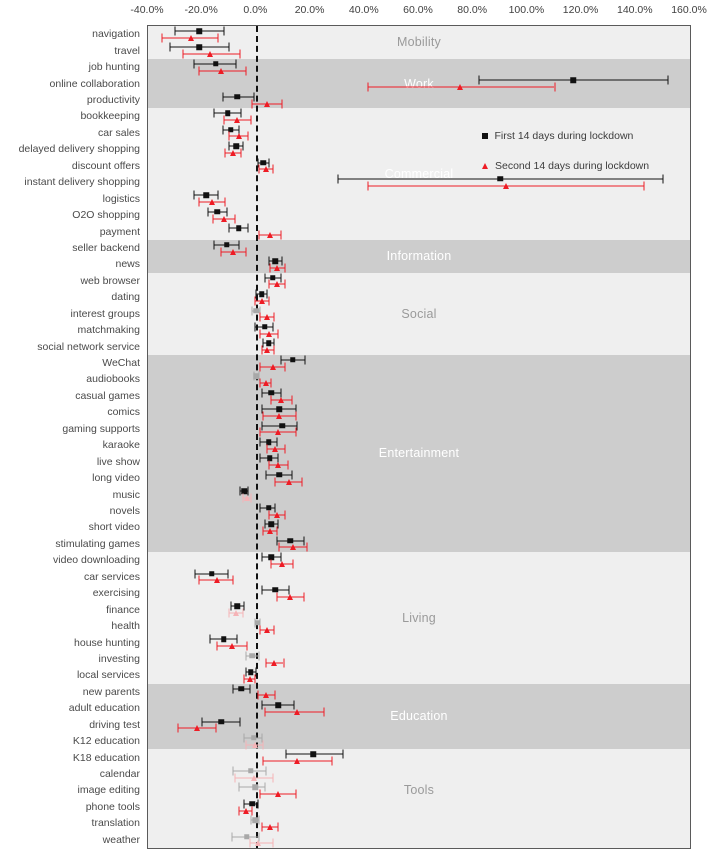 The image size is (722, 855). I want to click on y-tick-label: dating, so click(125, 297).